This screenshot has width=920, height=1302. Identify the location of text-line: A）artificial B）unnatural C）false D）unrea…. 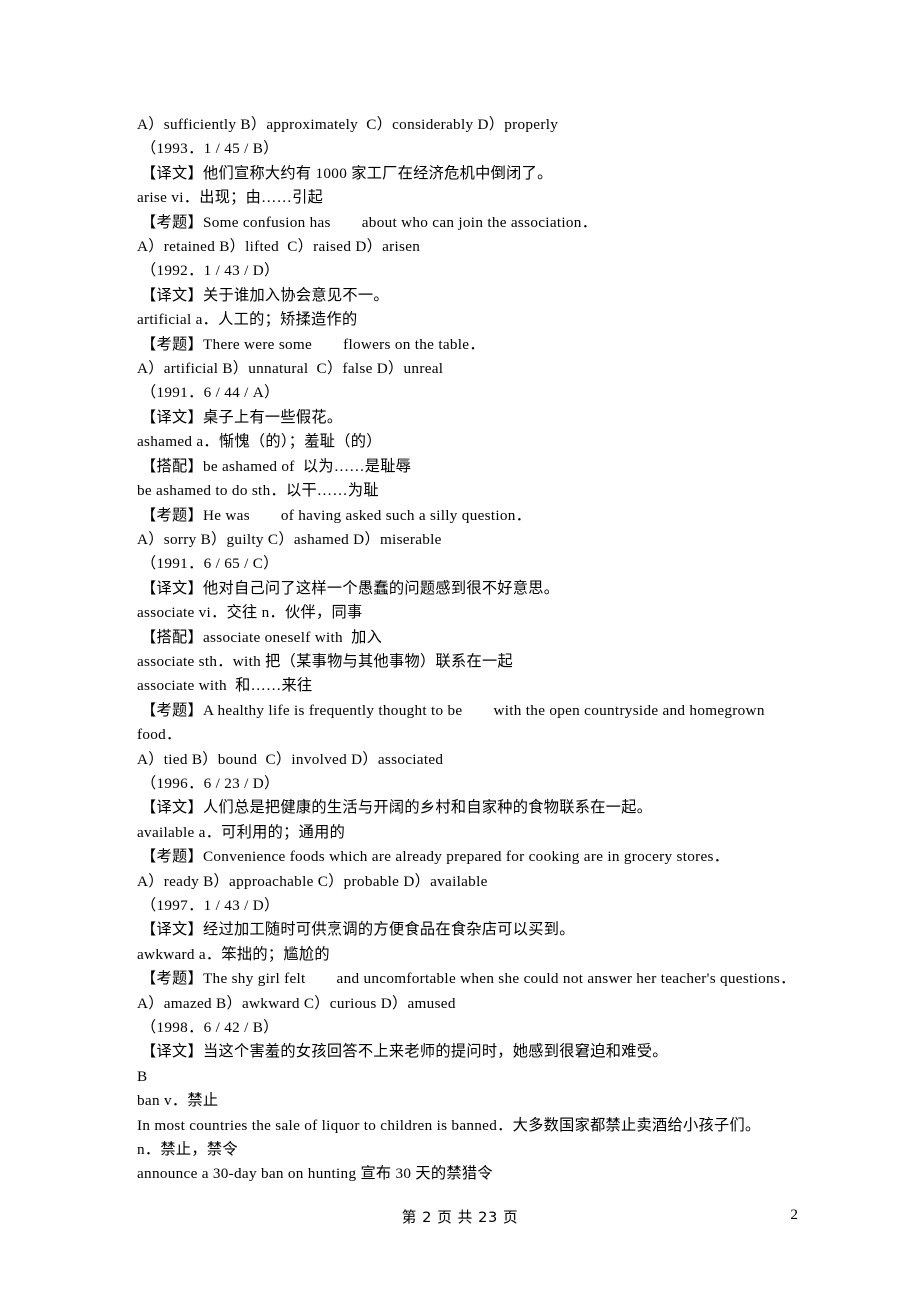
(290, 369).